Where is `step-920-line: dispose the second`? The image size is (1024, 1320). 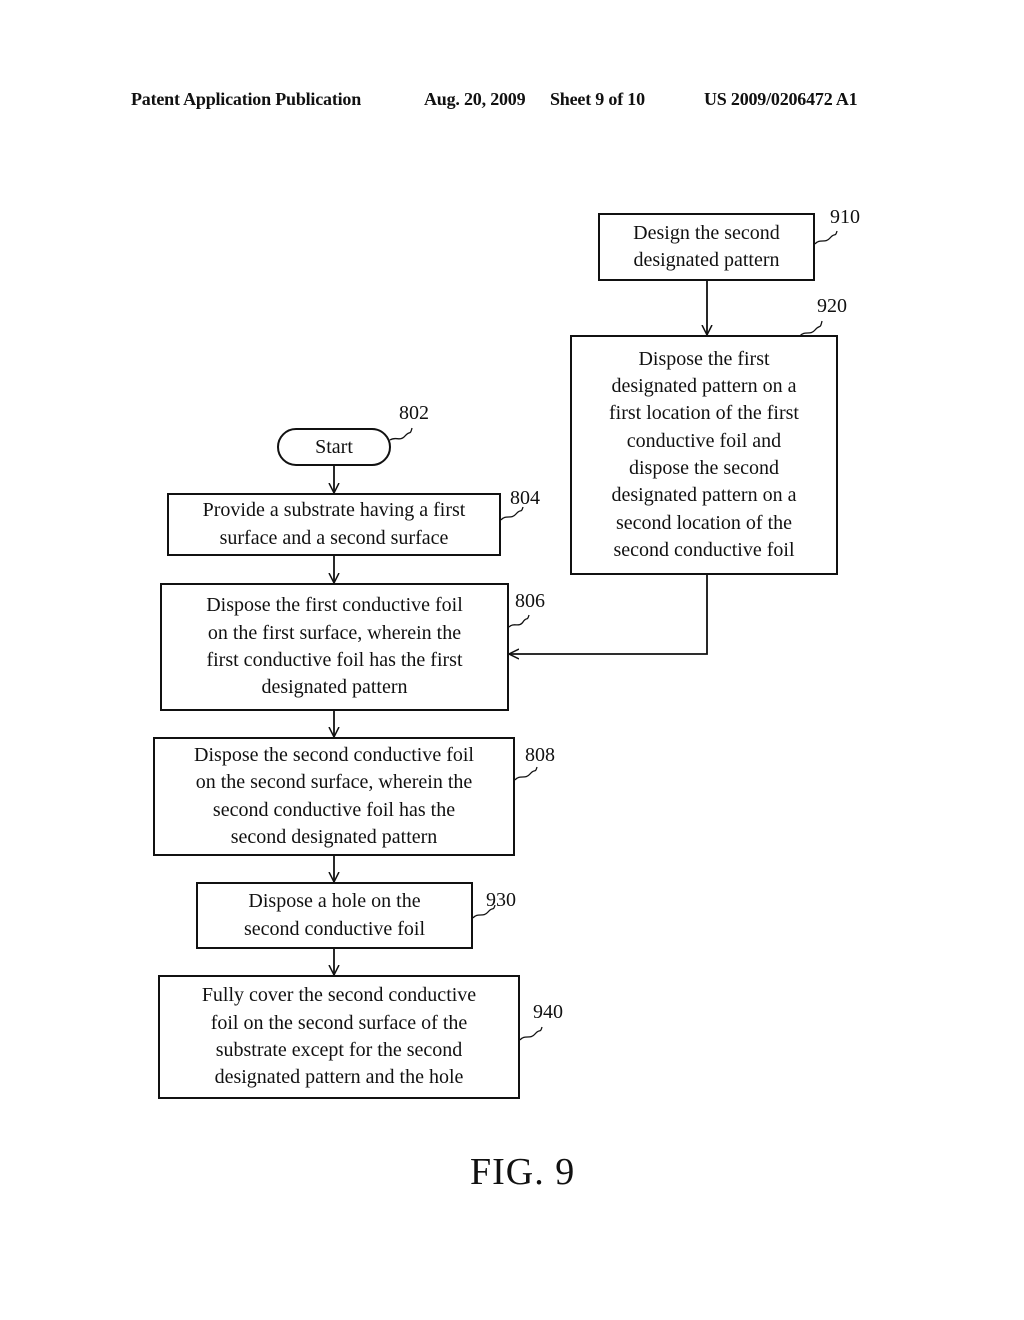
step-920-line: dispose the second is located at coordinates (704, 468).